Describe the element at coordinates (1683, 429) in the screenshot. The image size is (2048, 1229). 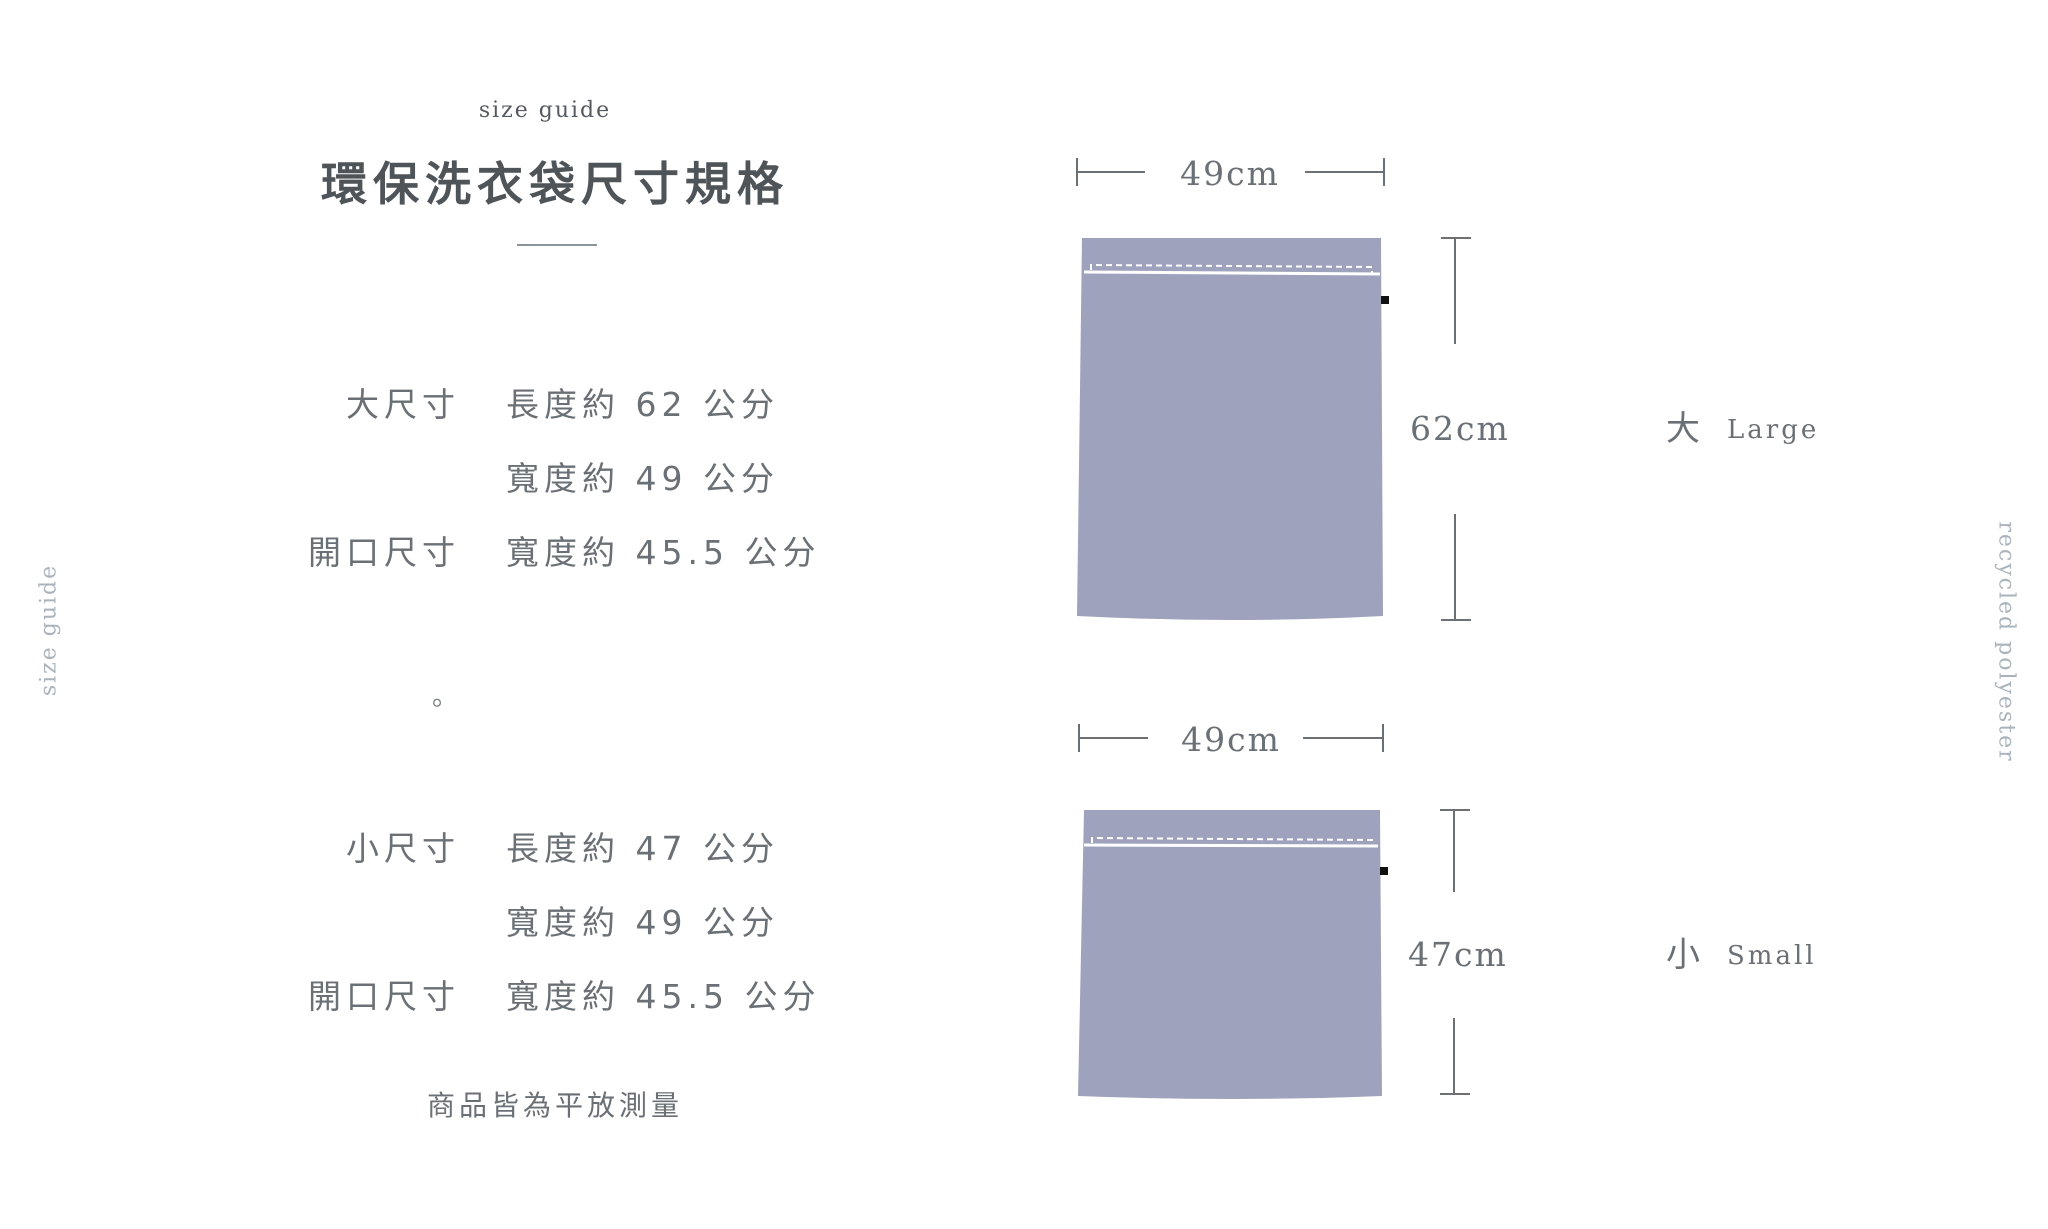
I see `large-size-cn: 大` at that location.